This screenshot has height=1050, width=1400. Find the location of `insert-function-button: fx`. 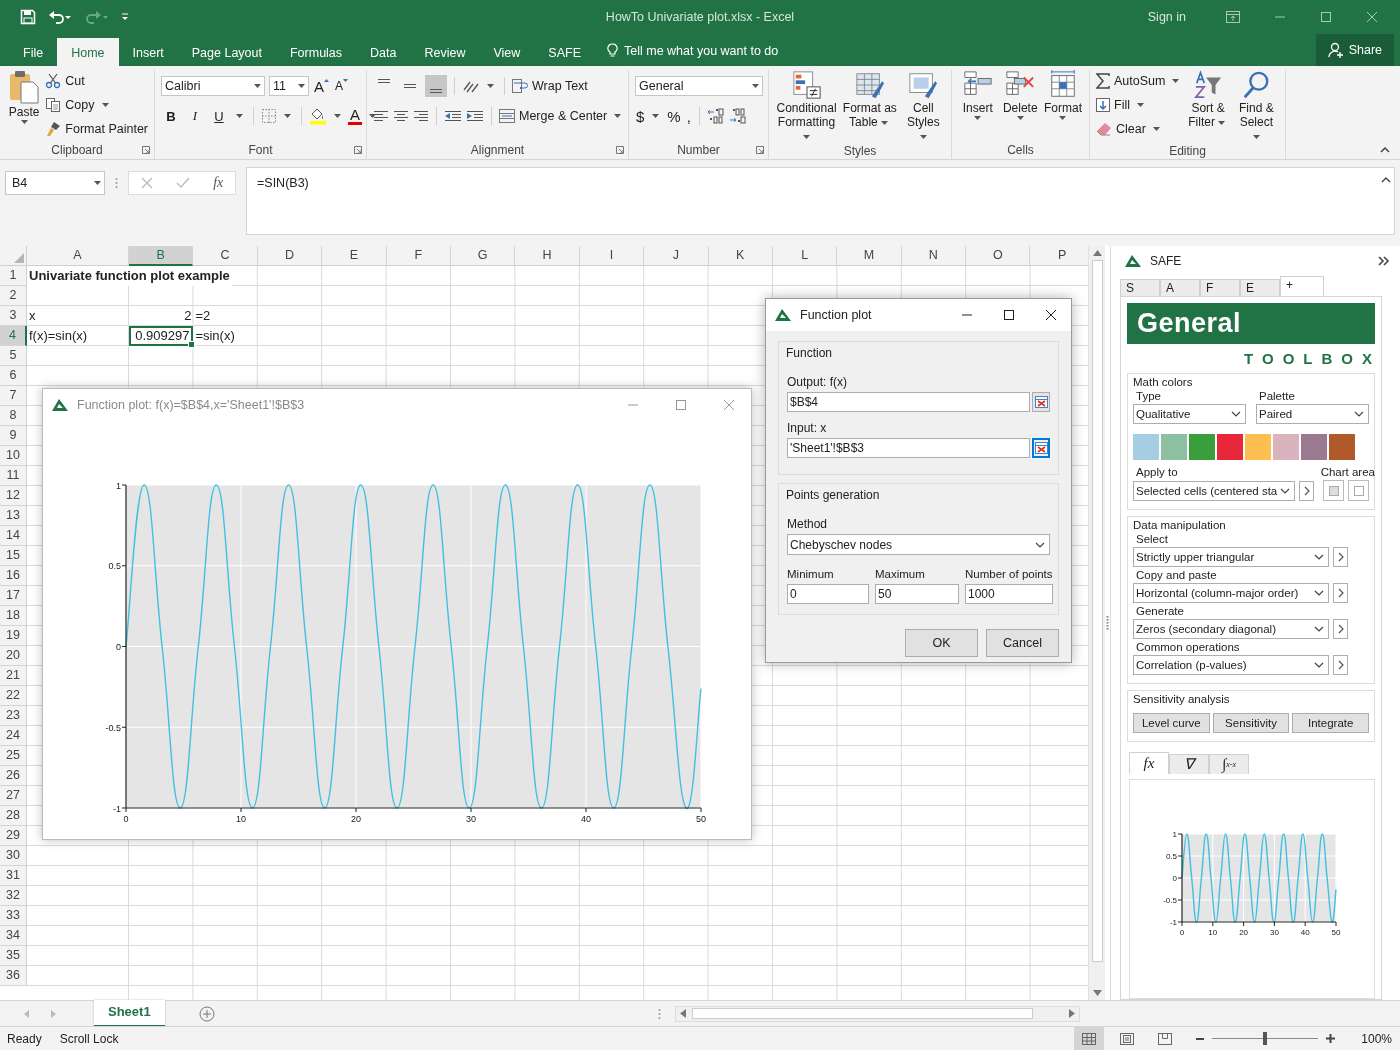

insert-function-button: fx is located at coordinates (218, 183).